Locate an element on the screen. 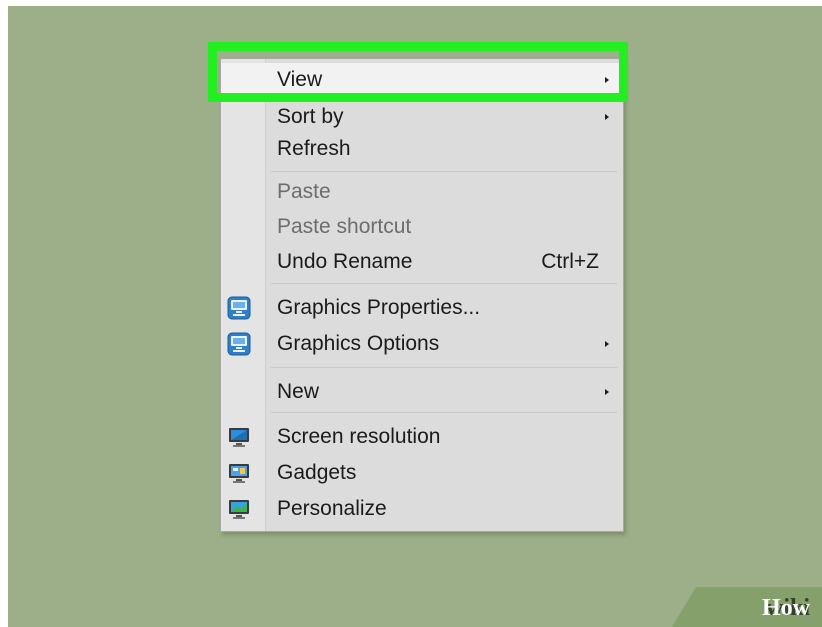 The height and width of the screenshot is (627, 822). screen-resolution-icon is located at coordinates (239, 437).